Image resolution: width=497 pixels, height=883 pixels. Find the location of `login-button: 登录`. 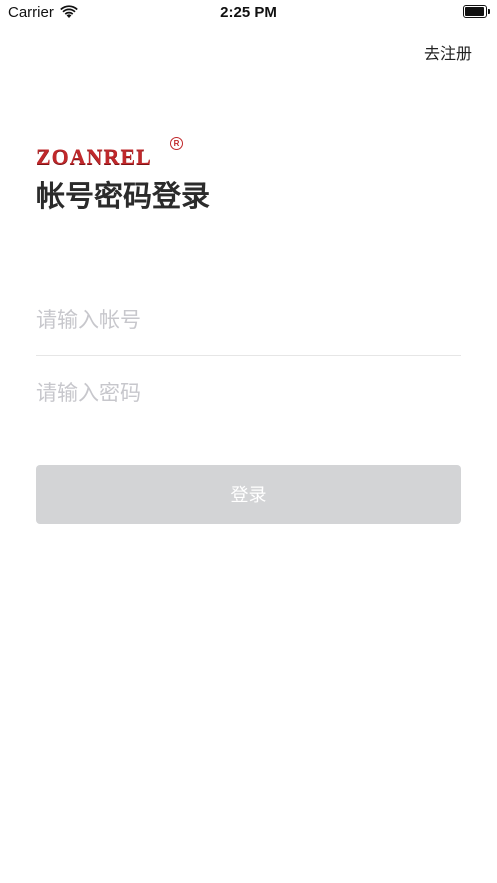

login-button: 登录 is located at coordinates (248, 494).